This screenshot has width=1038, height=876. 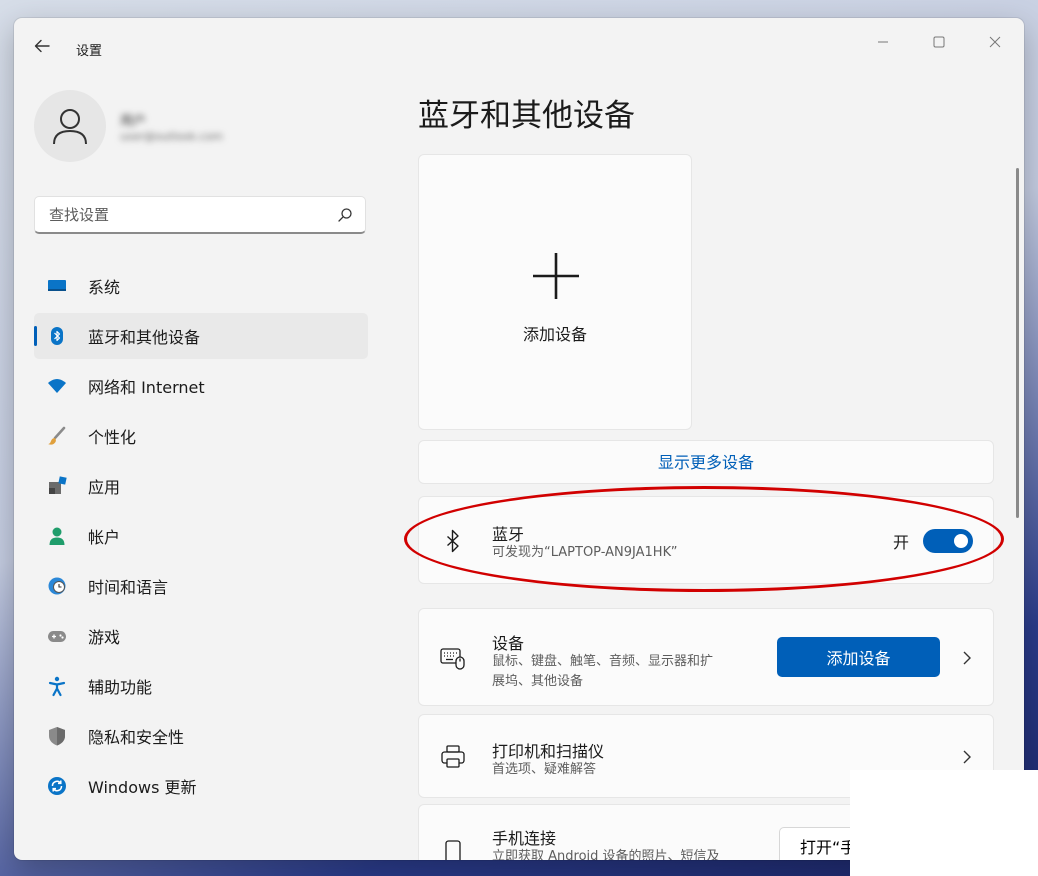 What do you see at coordinates (554, 334) in the screenshot?
I see `add-device-tile-label: 添加设备` at bounding box center [554, 334].